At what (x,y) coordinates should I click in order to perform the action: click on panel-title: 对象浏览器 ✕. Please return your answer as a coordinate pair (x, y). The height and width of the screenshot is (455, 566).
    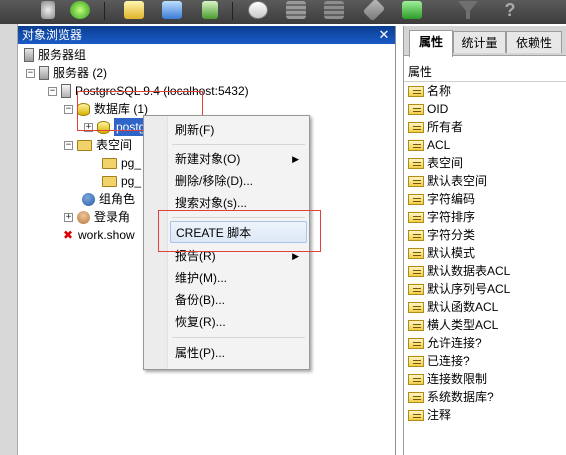
    Looking at the image, I should click on (206, 35).